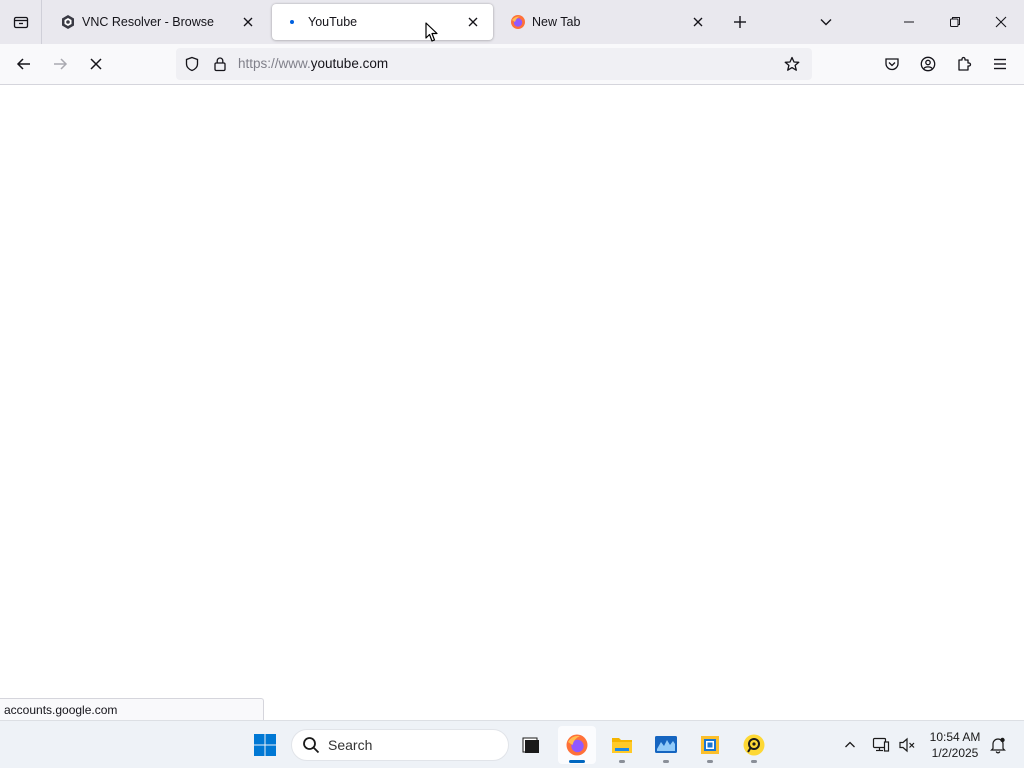  I want to click on taskbar-system-monitor, so click(666, 745).